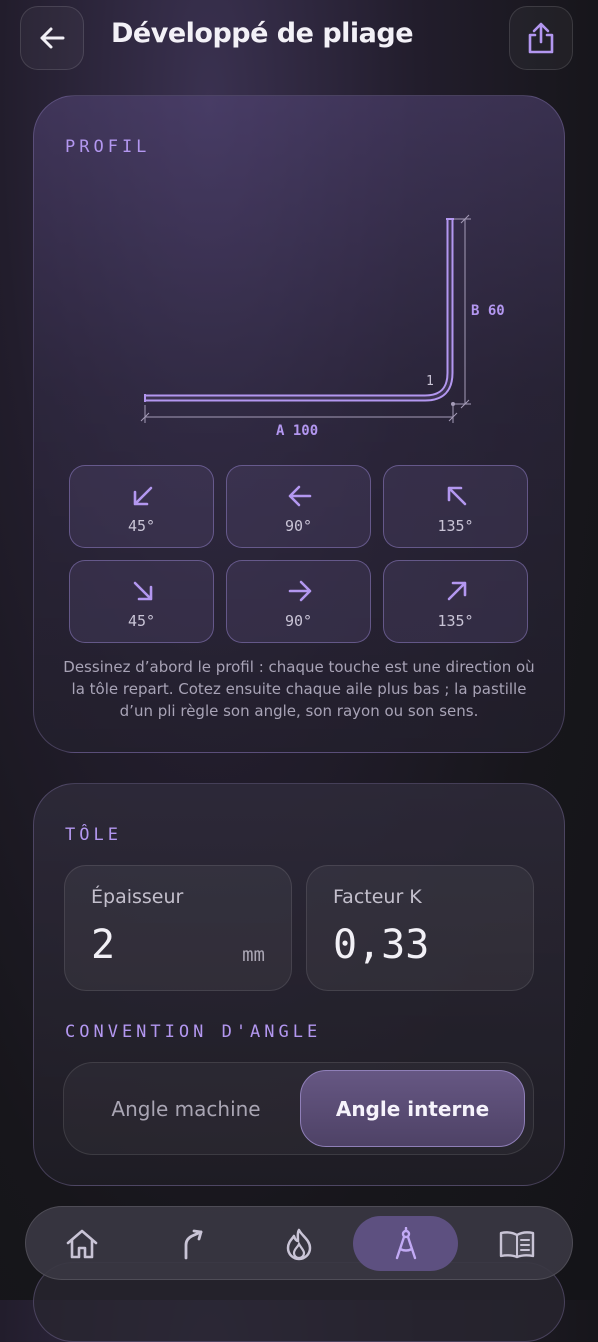 The width and height of the screenshot is (598, 1342). Describe the element at coordinates (143, 591) in the screenshot. I see `arrow-down-right-icon` at that location.